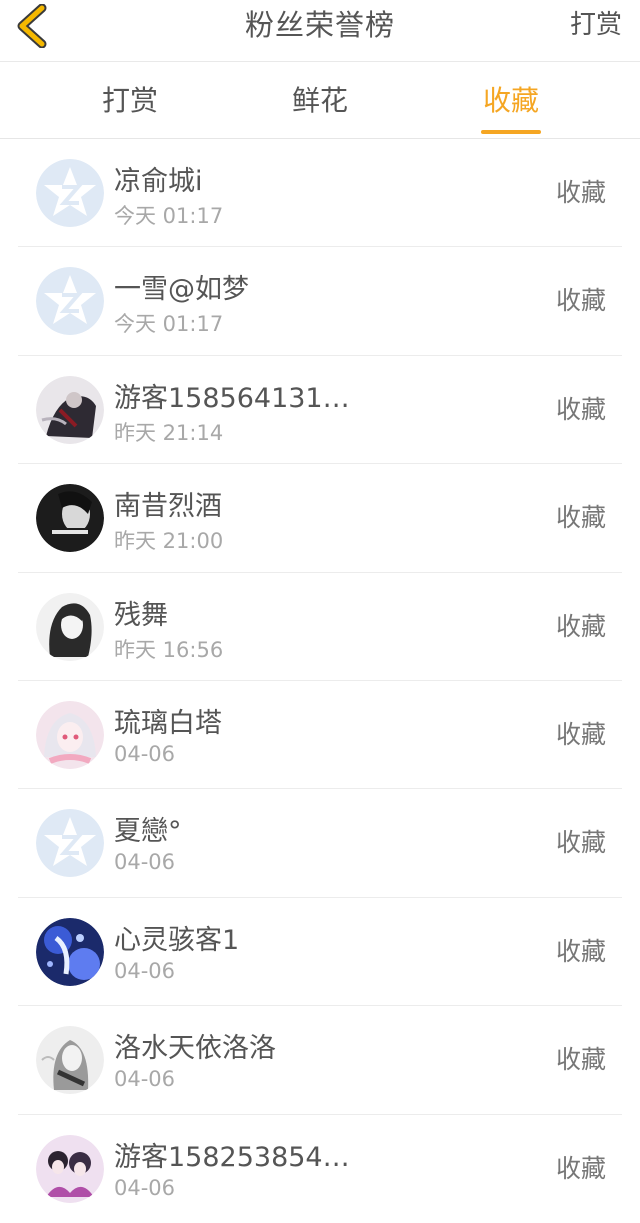 The image size is (640, 1223). What do you see at coordinates (169, 432) in the screenshot?
I see `fan-time: 昨天 21:14` at bounding box center [169, 432].